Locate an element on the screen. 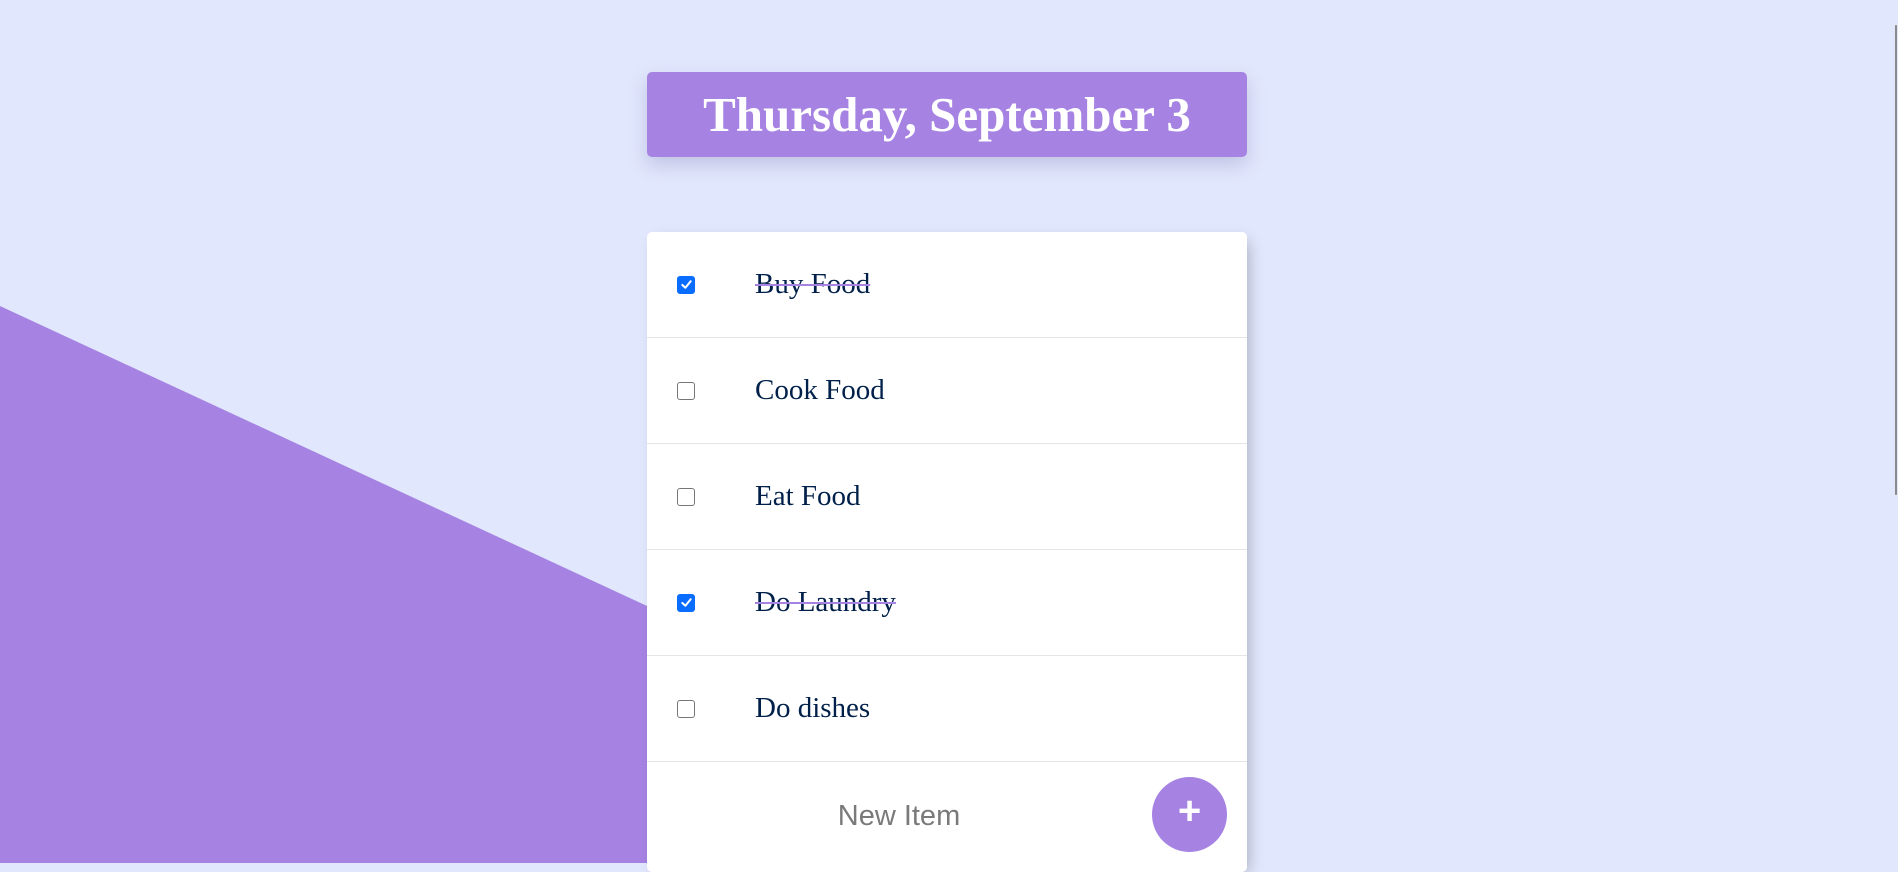 The image size is (1898, 872). todo-item: Eat Food is located at coordinates (947, 497).